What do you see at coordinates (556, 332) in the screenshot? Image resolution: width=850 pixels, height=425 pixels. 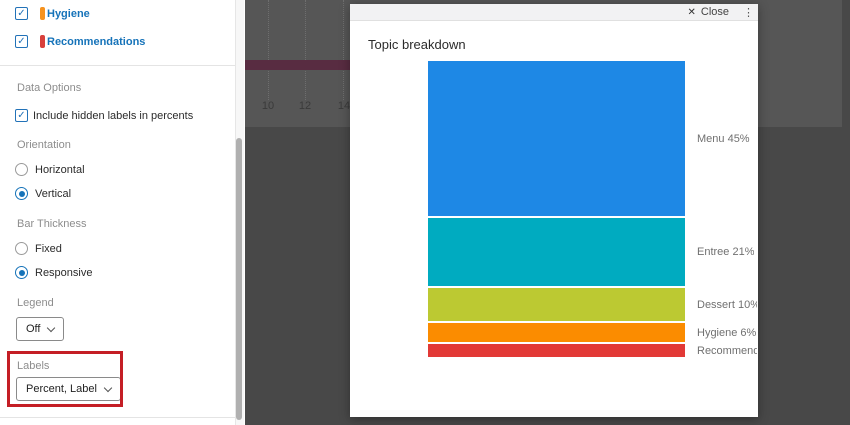 I see `bar-segment-hygiene` at bounding box center [556, 332].